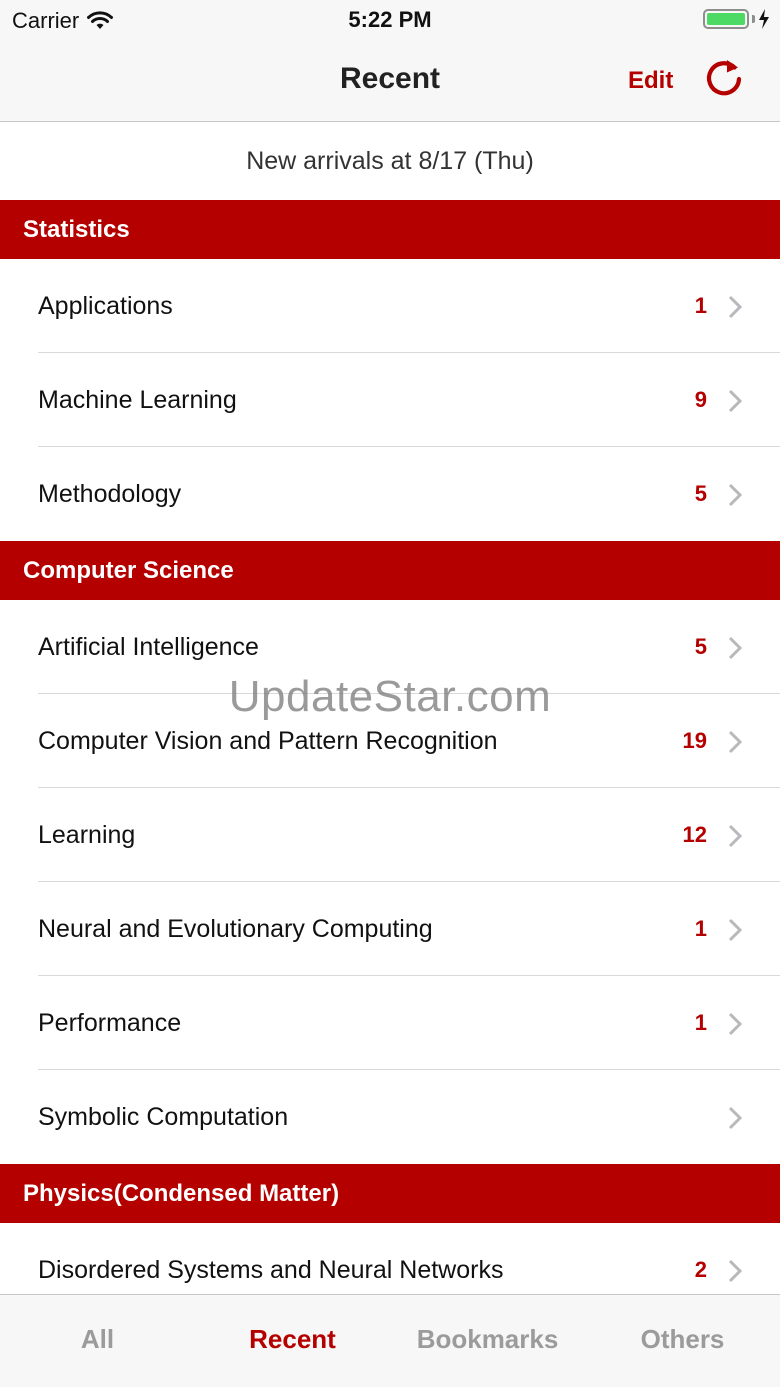  Describe the element at coordinates (110, 493) in the screenshot. I see `list-item-label: Methodology` at that location.